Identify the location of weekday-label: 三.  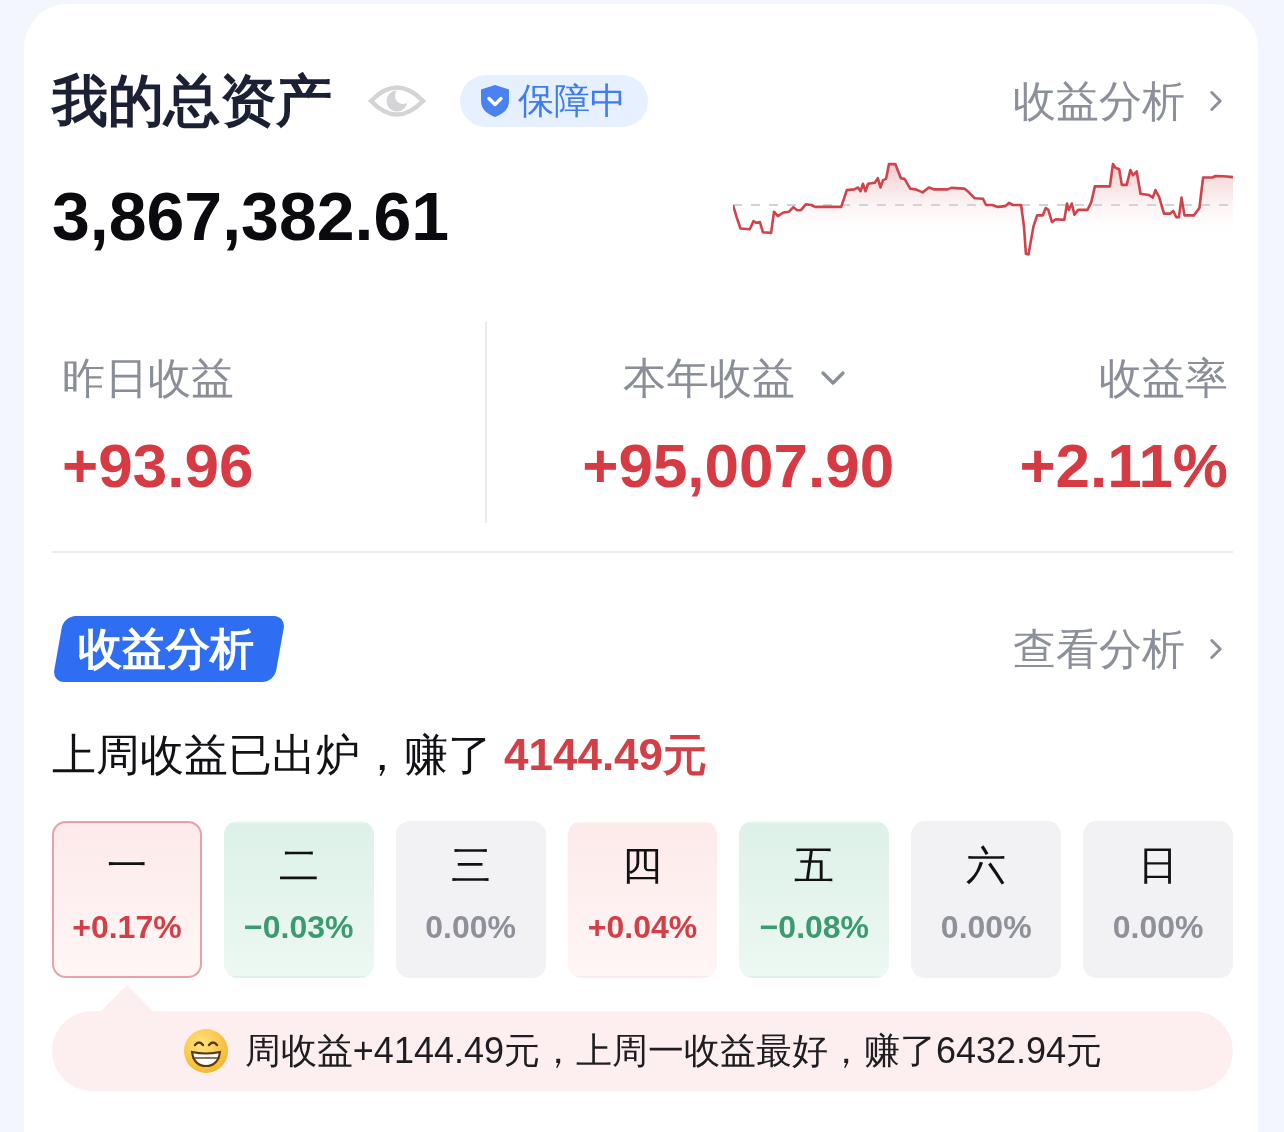
(470, 865).